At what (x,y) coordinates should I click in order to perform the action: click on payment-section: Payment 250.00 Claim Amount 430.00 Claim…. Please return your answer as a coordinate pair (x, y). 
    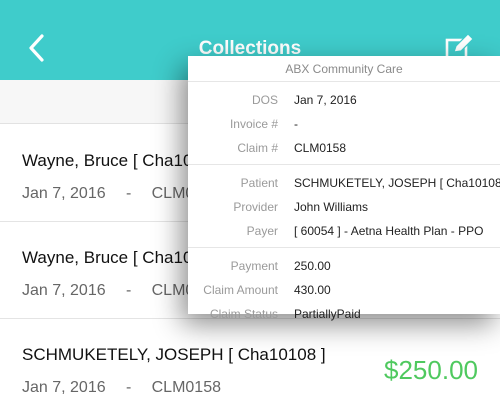
    Looking at the image, I should click on (344, 289).